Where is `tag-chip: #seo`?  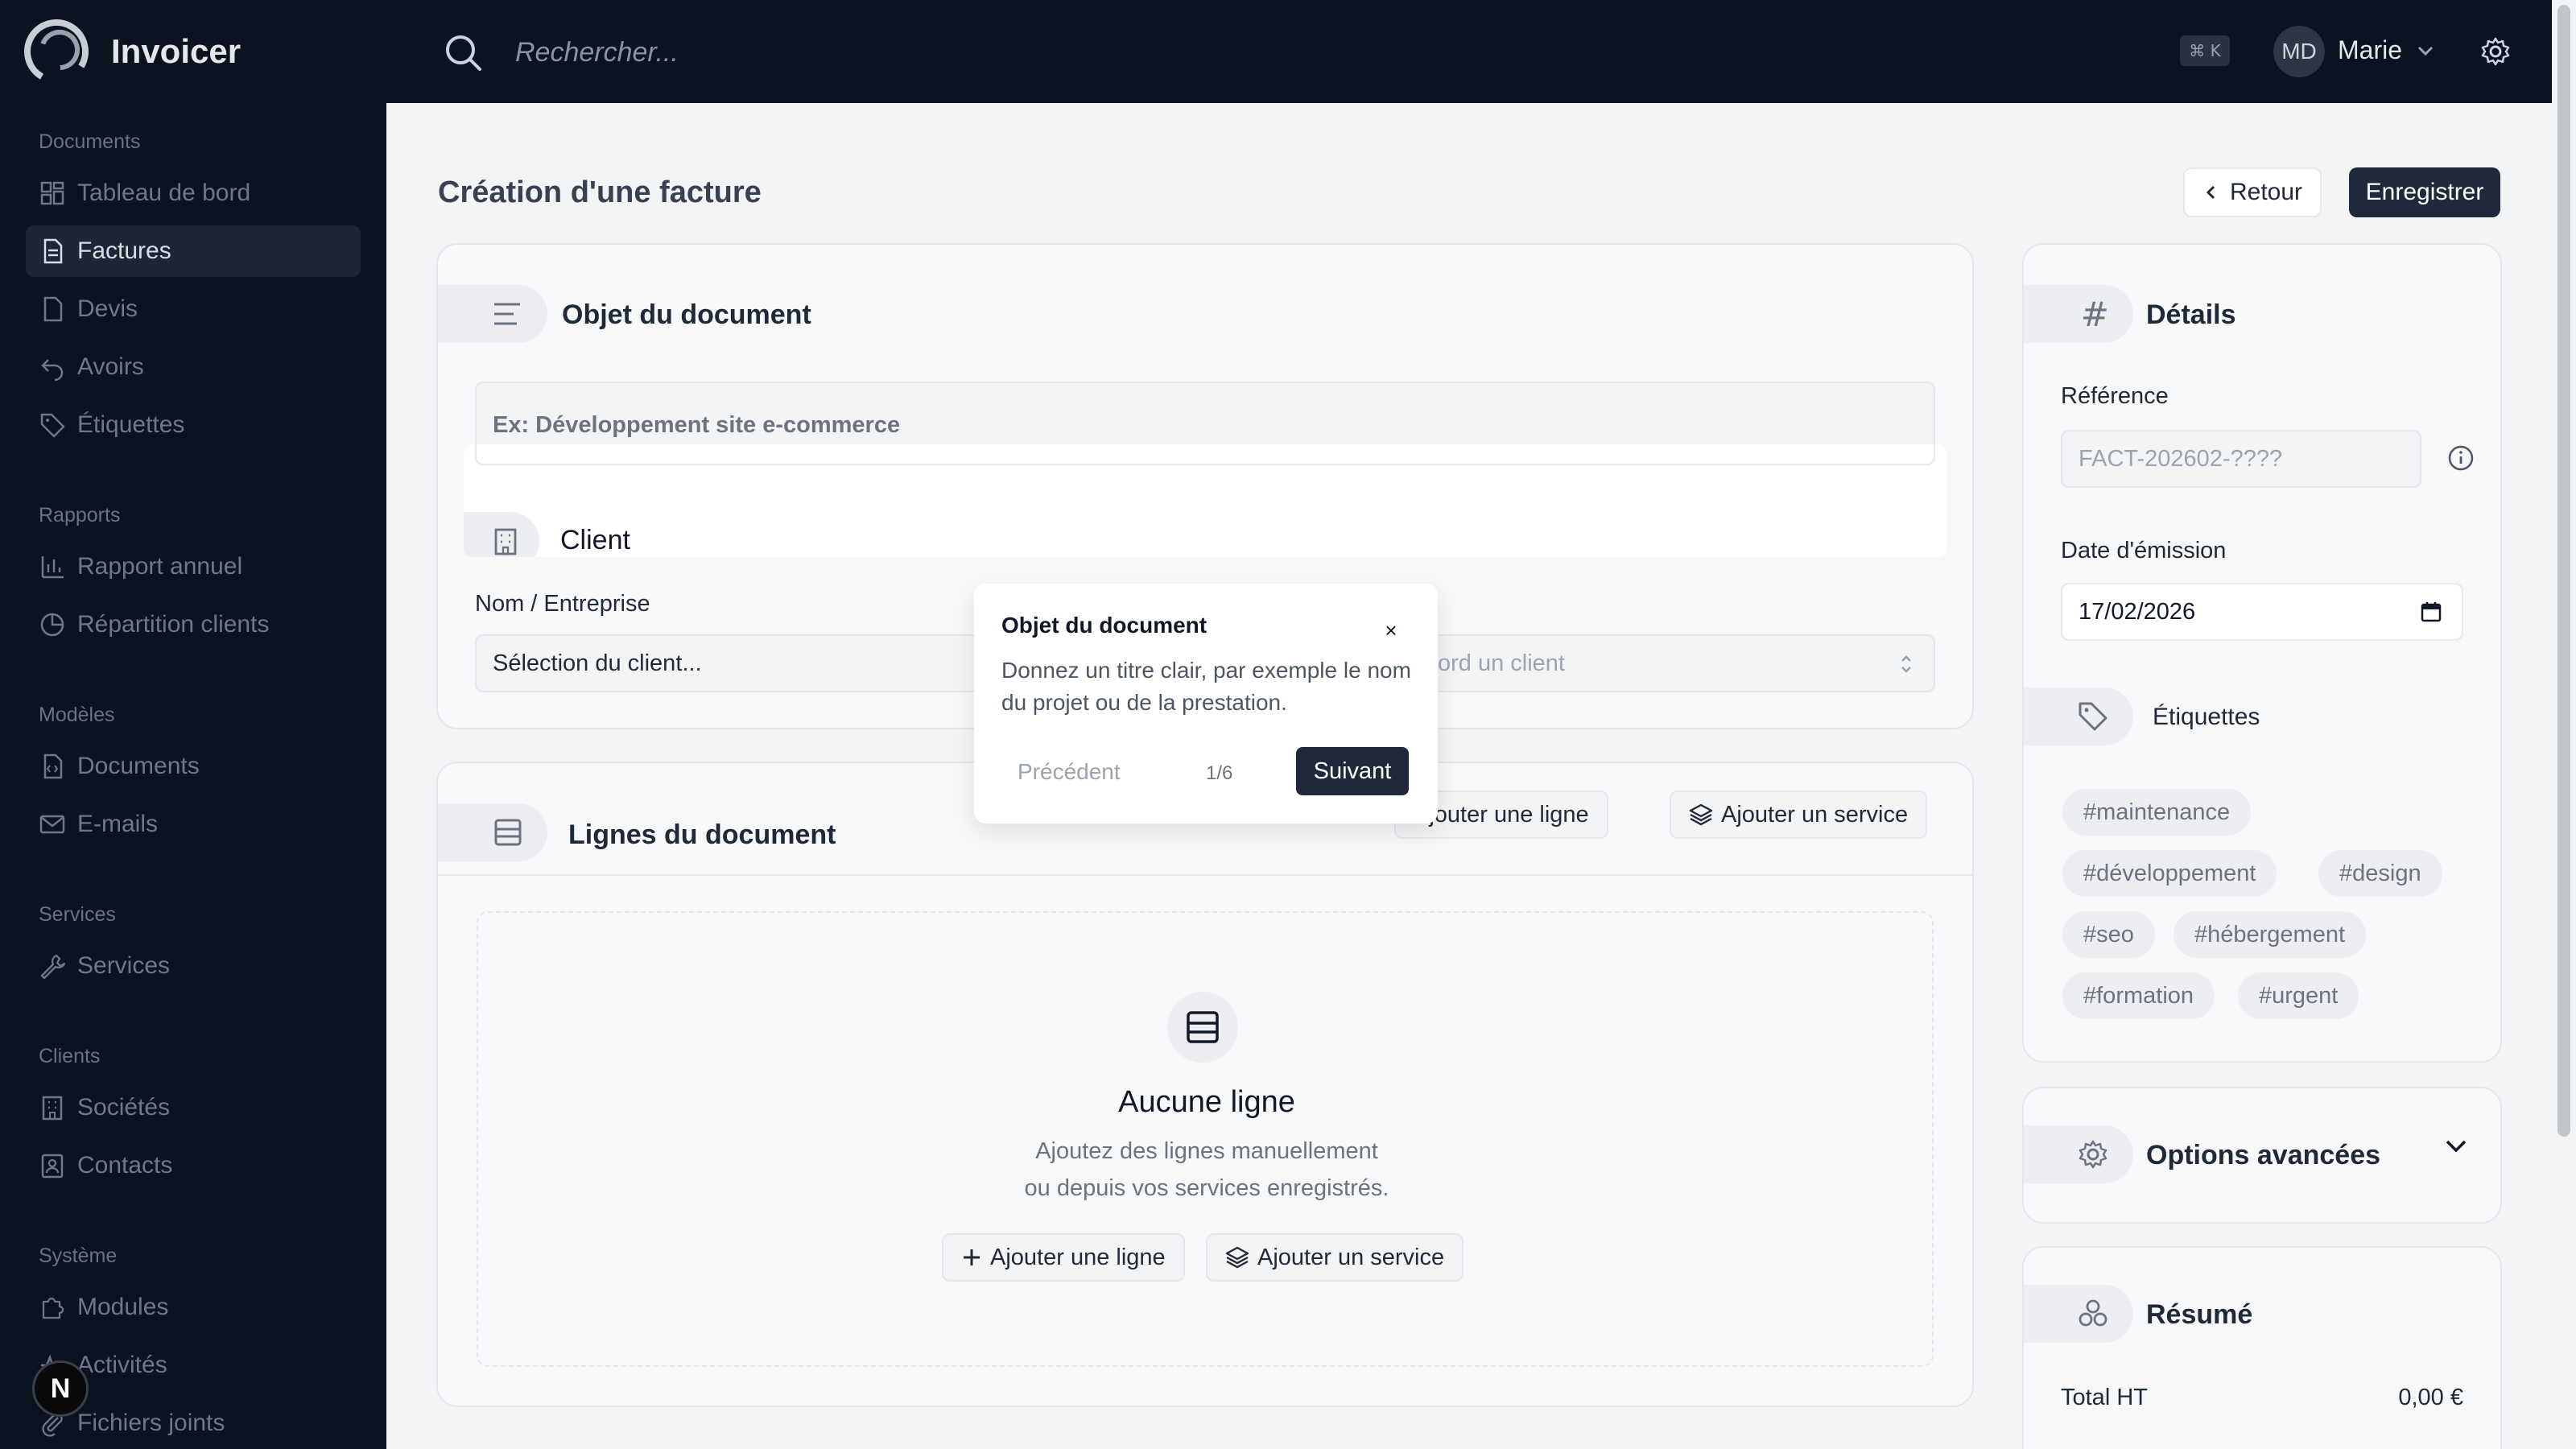 tag-chip: #seo is located at coordinates (2108, 934).